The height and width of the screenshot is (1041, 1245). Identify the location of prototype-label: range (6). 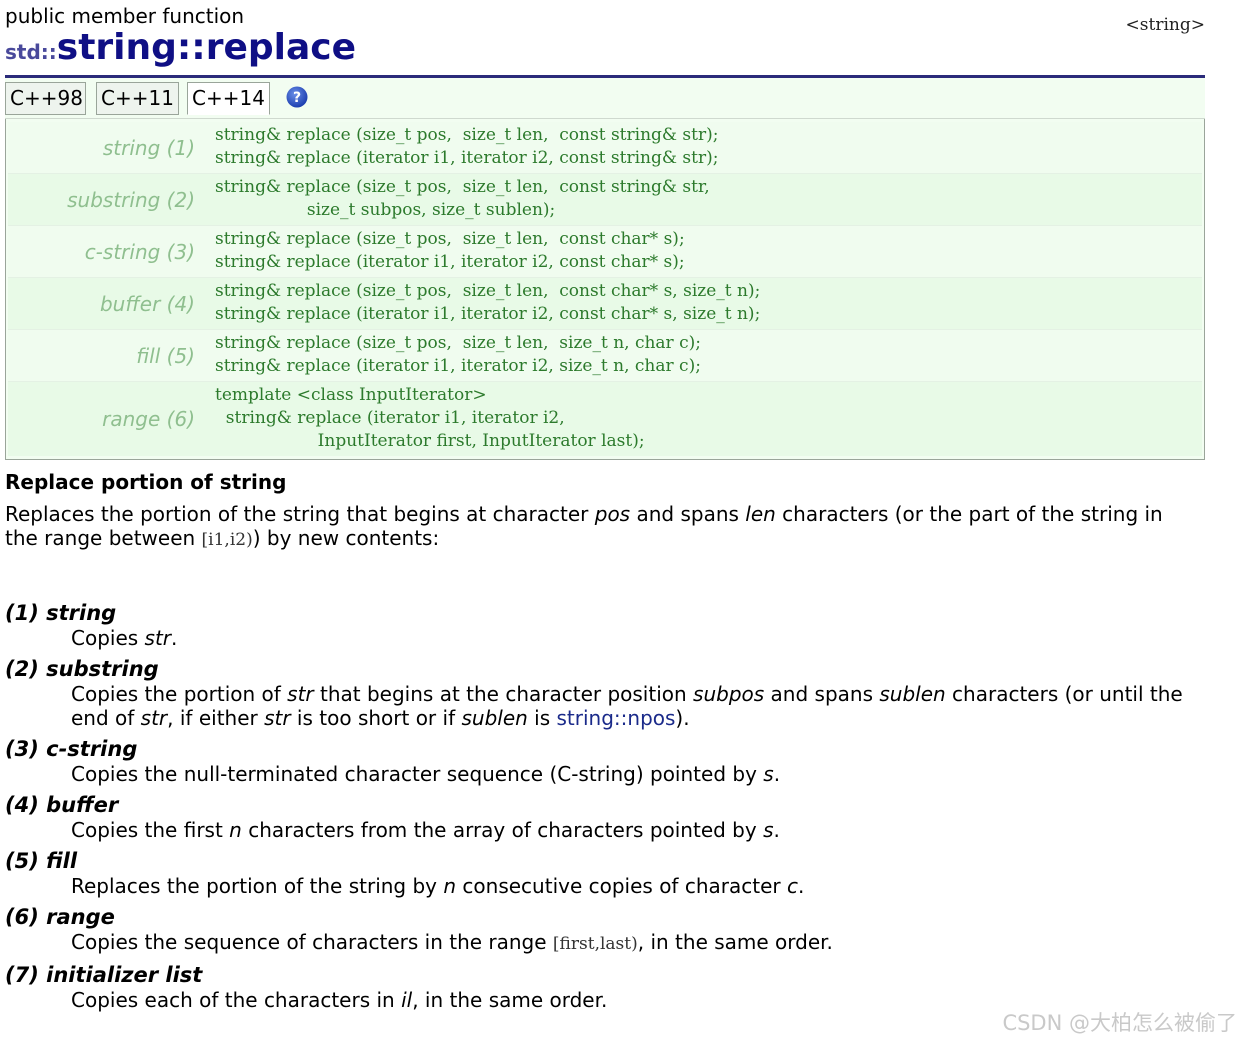
(148, 419).